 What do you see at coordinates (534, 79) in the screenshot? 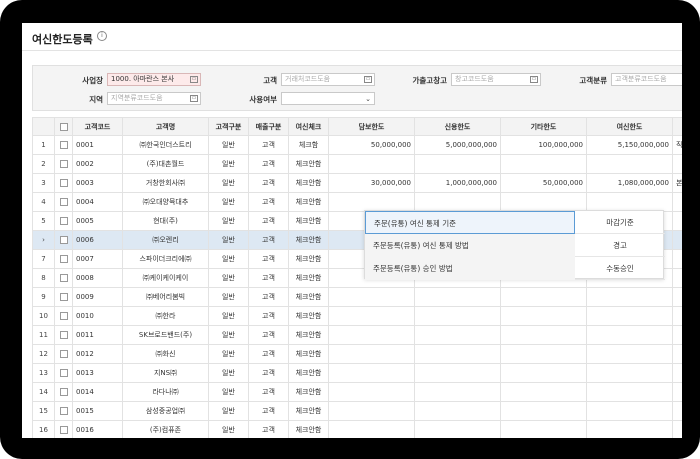
I see `lookup-icon: ▭` at bounding box center [534, 79].